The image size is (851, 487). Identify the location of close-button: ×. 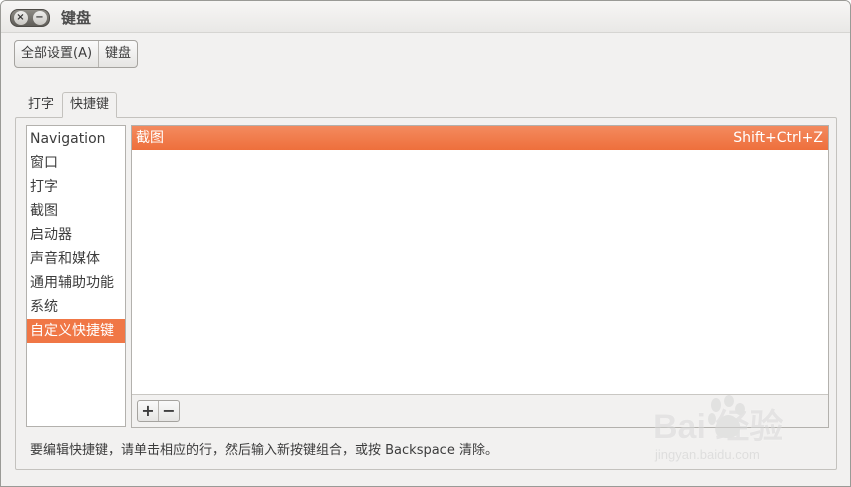
(20, 18).